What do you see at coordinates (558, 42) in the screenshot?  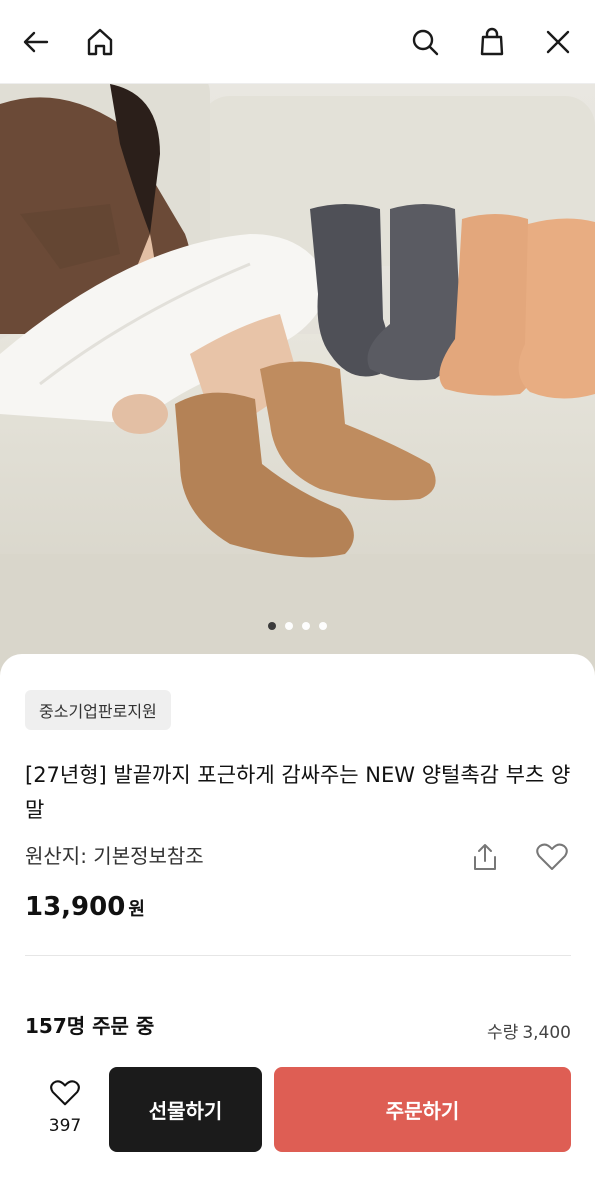 I see `close-icon` at bounding box center [558, 42].